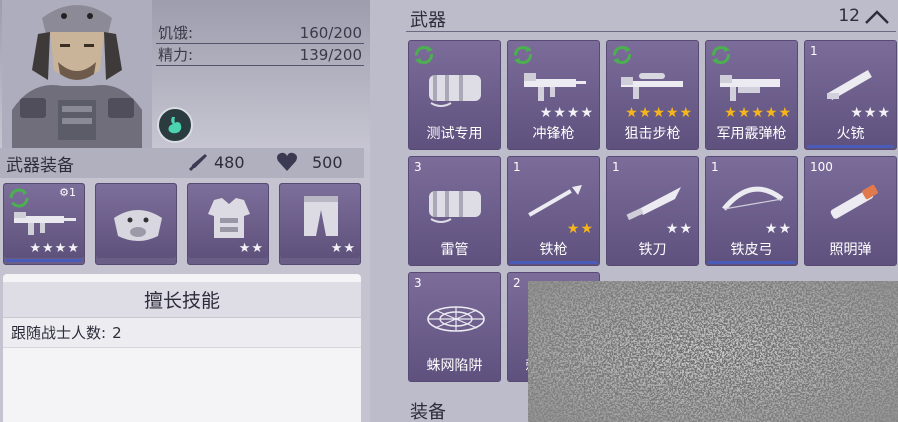 The width and height of the screenshot is (898, 422). Describe the element at coordinates (117, 332) in the screenshot. I see `follower-value: 2` at that location.